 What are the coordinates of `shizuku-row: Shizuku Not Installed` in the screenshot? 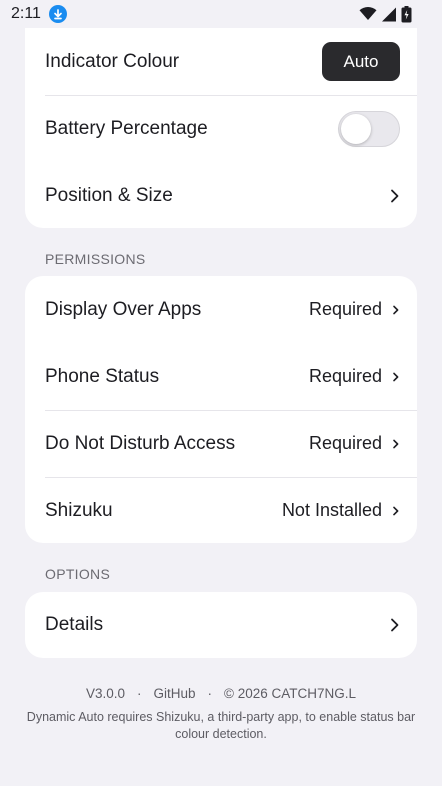 It's located at (221, 510).